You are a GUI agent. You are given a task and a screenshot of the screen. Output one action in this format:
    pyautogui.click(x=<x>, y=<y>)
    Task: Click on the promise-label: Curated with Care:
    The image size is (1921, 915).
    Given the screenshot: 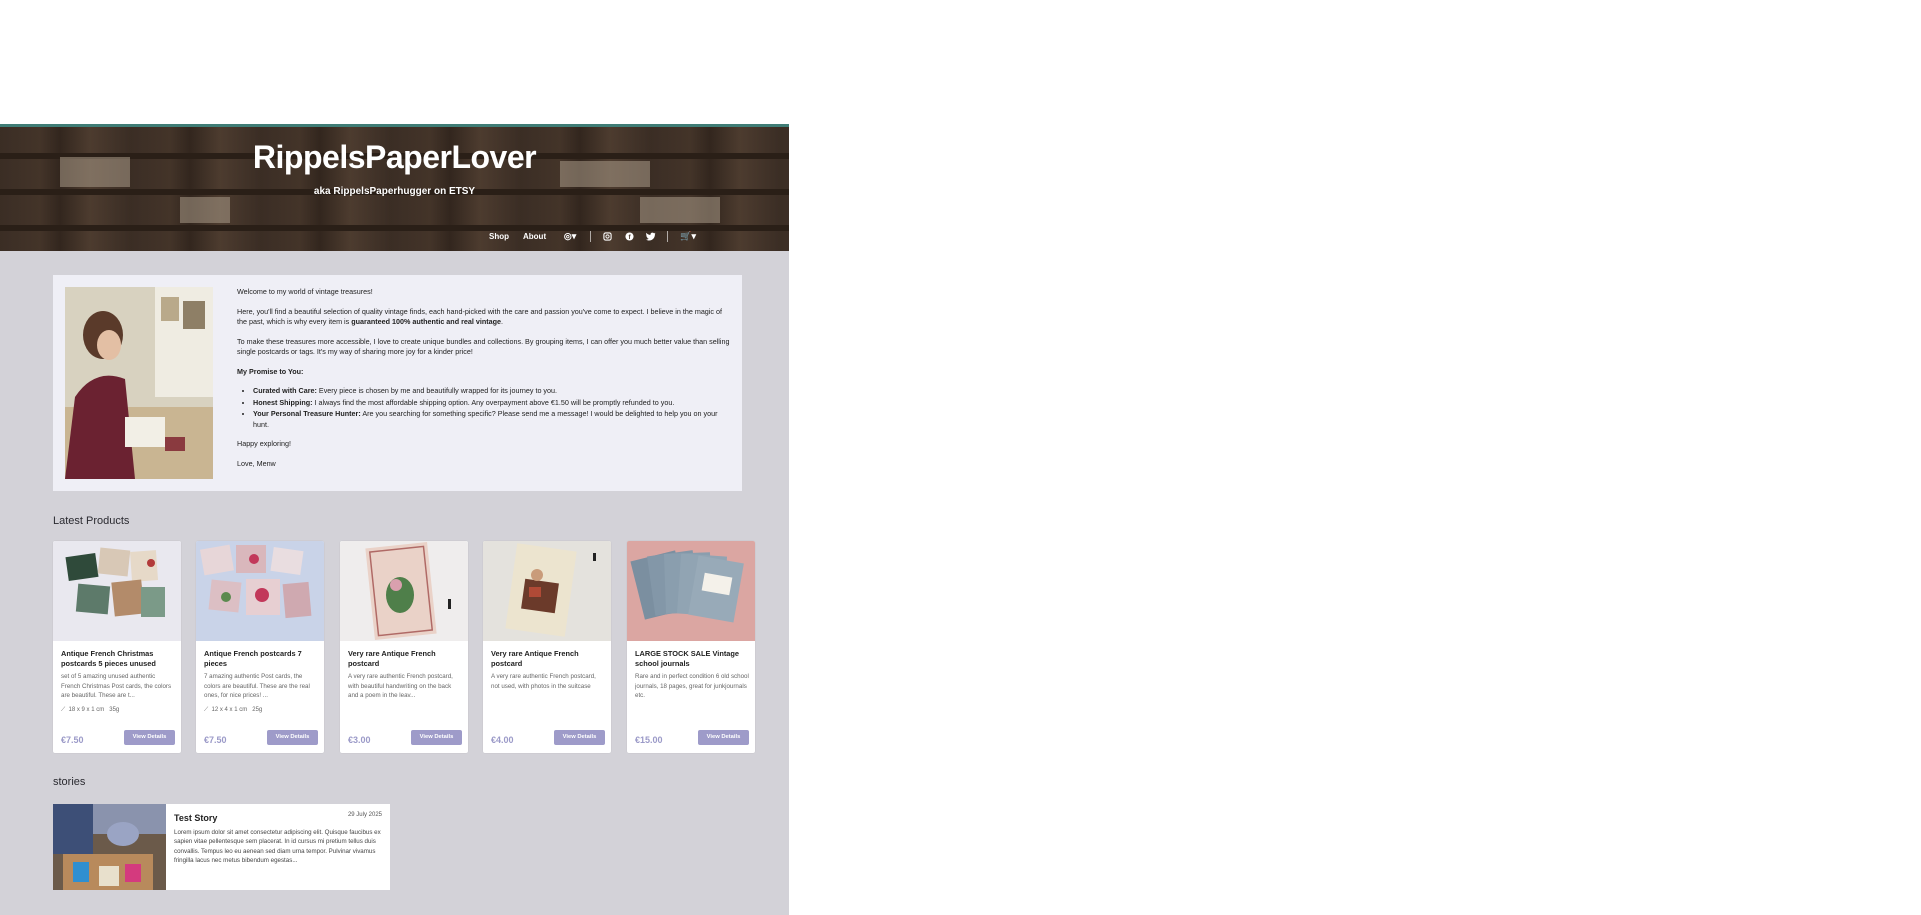 What is the action you would take?
    pyautogui.click(x=285, y=390)
    